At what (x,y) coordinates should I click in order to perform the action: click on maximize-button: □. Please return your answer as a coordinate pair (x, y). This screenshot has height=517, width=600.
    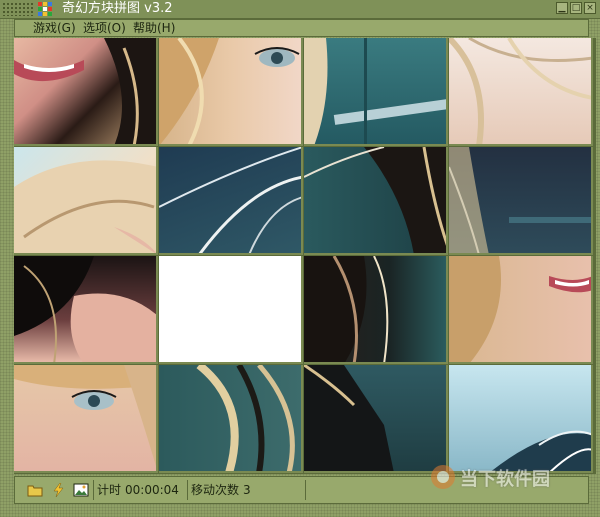
    Looking at the image, I should click on (576, 8).